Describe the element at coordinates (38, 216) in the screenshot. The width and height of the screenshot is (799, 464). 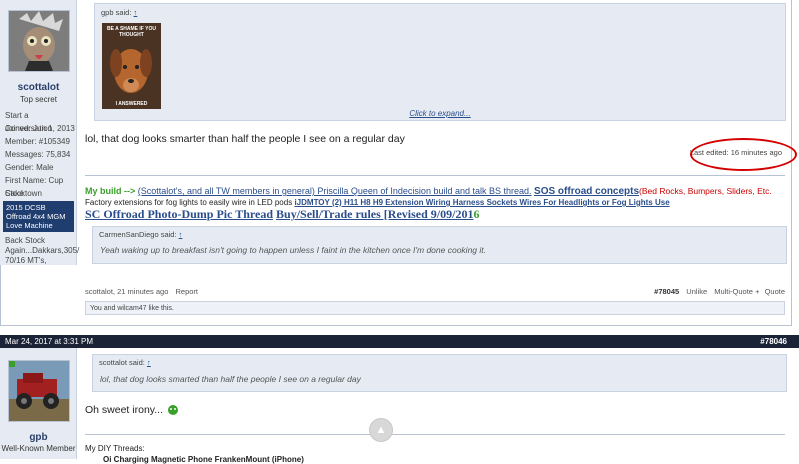
I see `user-badge: 2015 DCSB Offroad 4x4 MGM Love Machine` at that location.